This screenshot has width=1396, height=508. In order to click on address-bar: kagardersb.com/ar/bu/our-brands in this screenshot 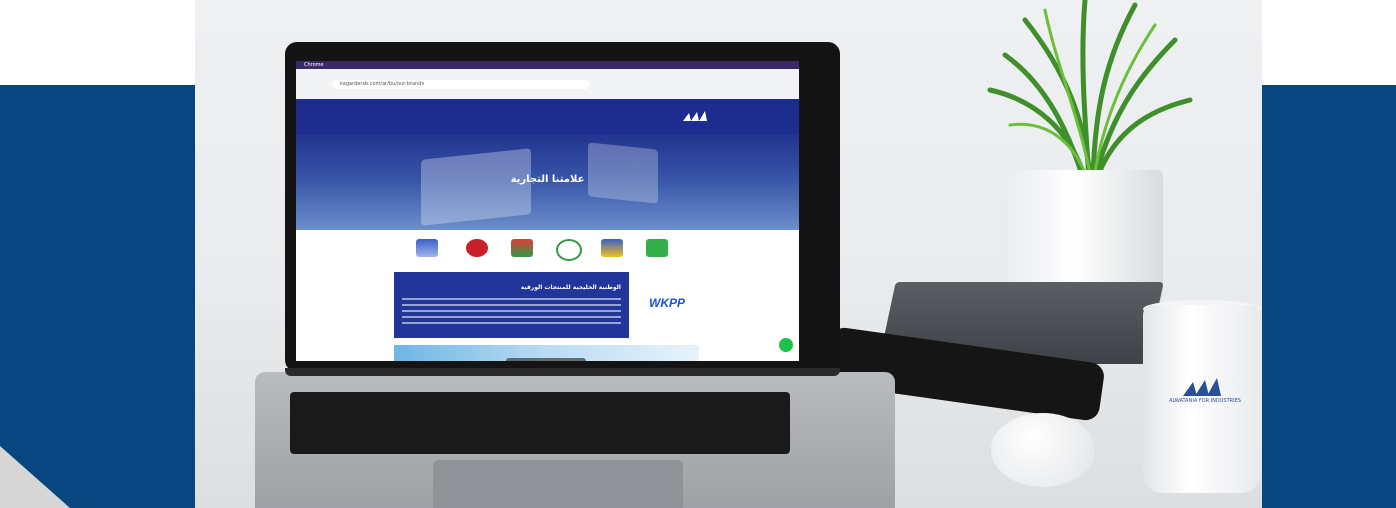, I will do `click(461, 84)`.